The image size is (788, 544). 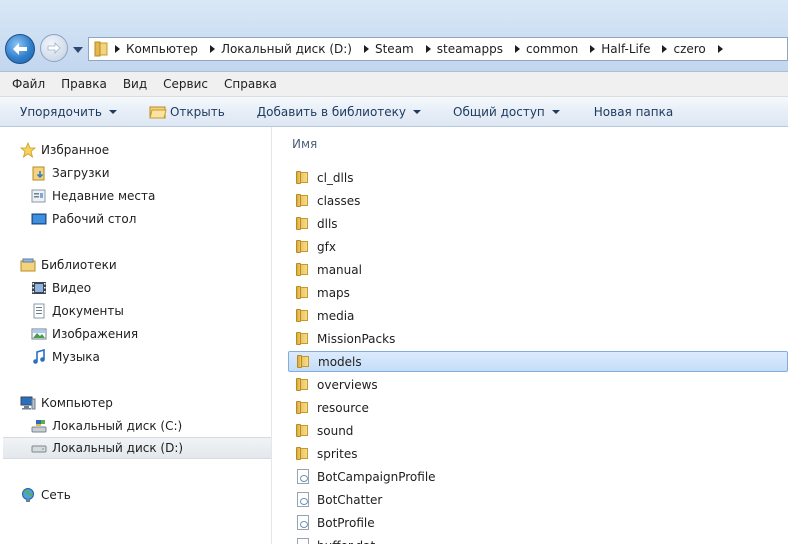 I want to click on file-row: manual, so click(x=538, y=269).